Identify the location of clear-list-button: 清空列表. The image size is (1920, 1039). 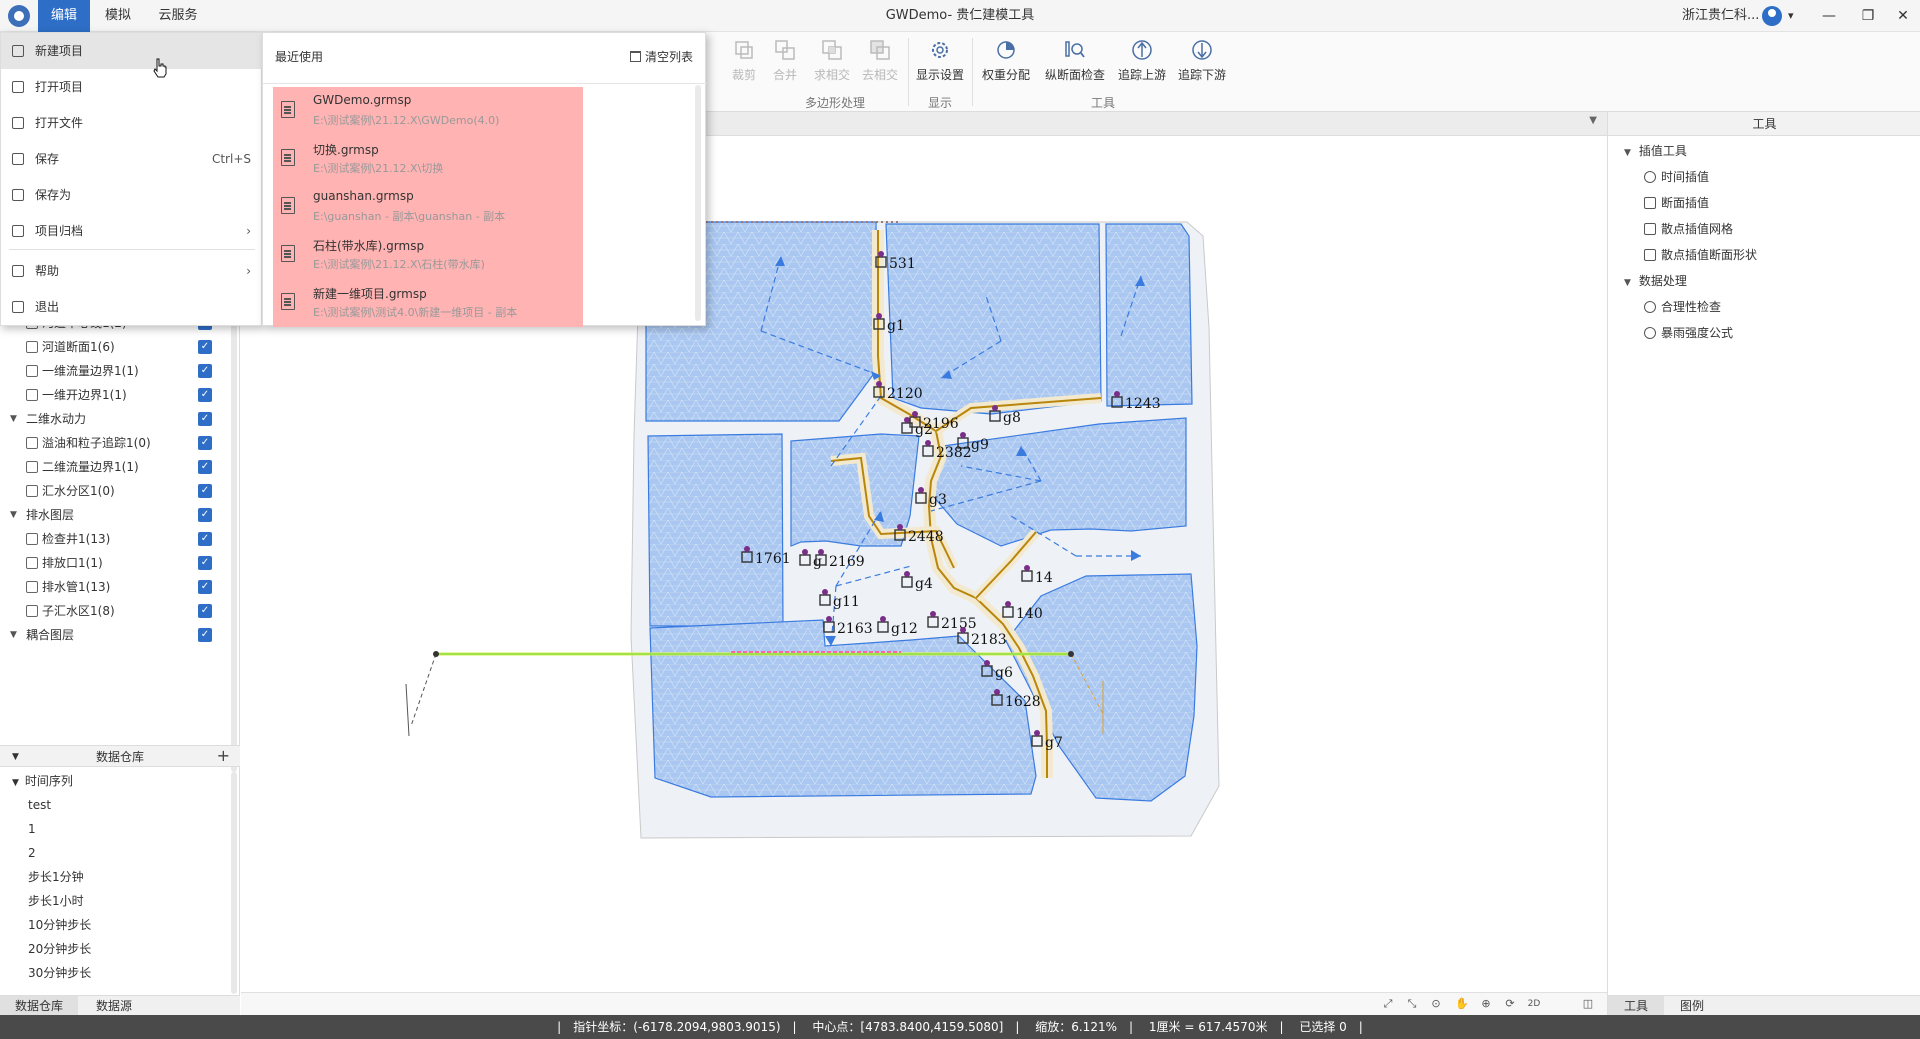
(661, 56).